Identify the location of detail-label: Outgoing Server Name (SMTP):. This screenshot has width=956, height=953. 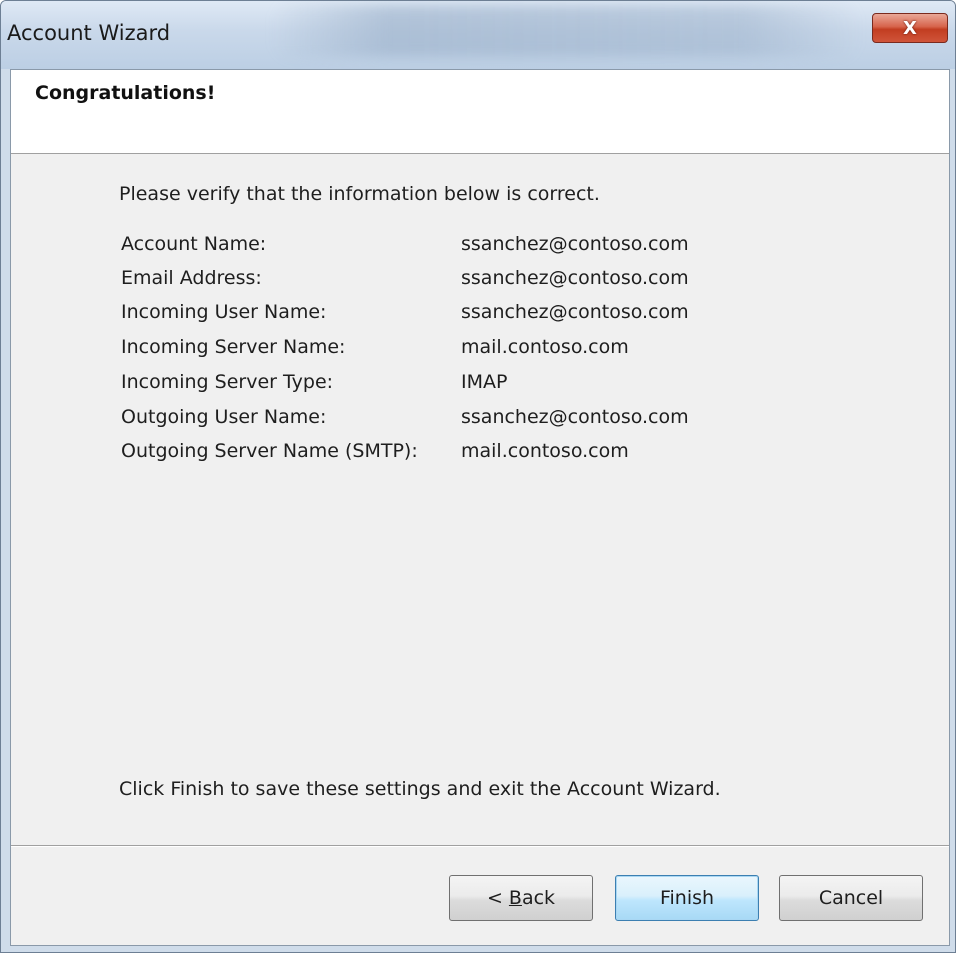
(269, 451).